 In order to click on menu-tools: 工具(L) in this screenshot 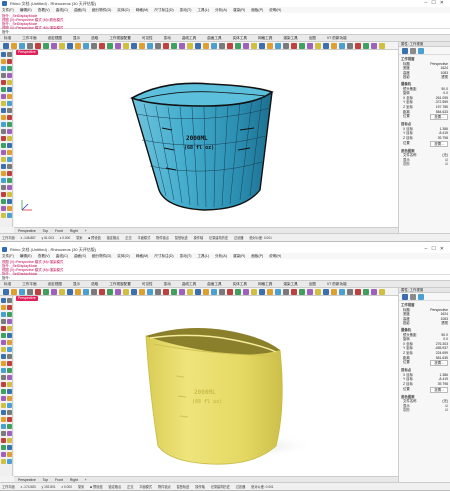, I will do `click(203, 10)`.